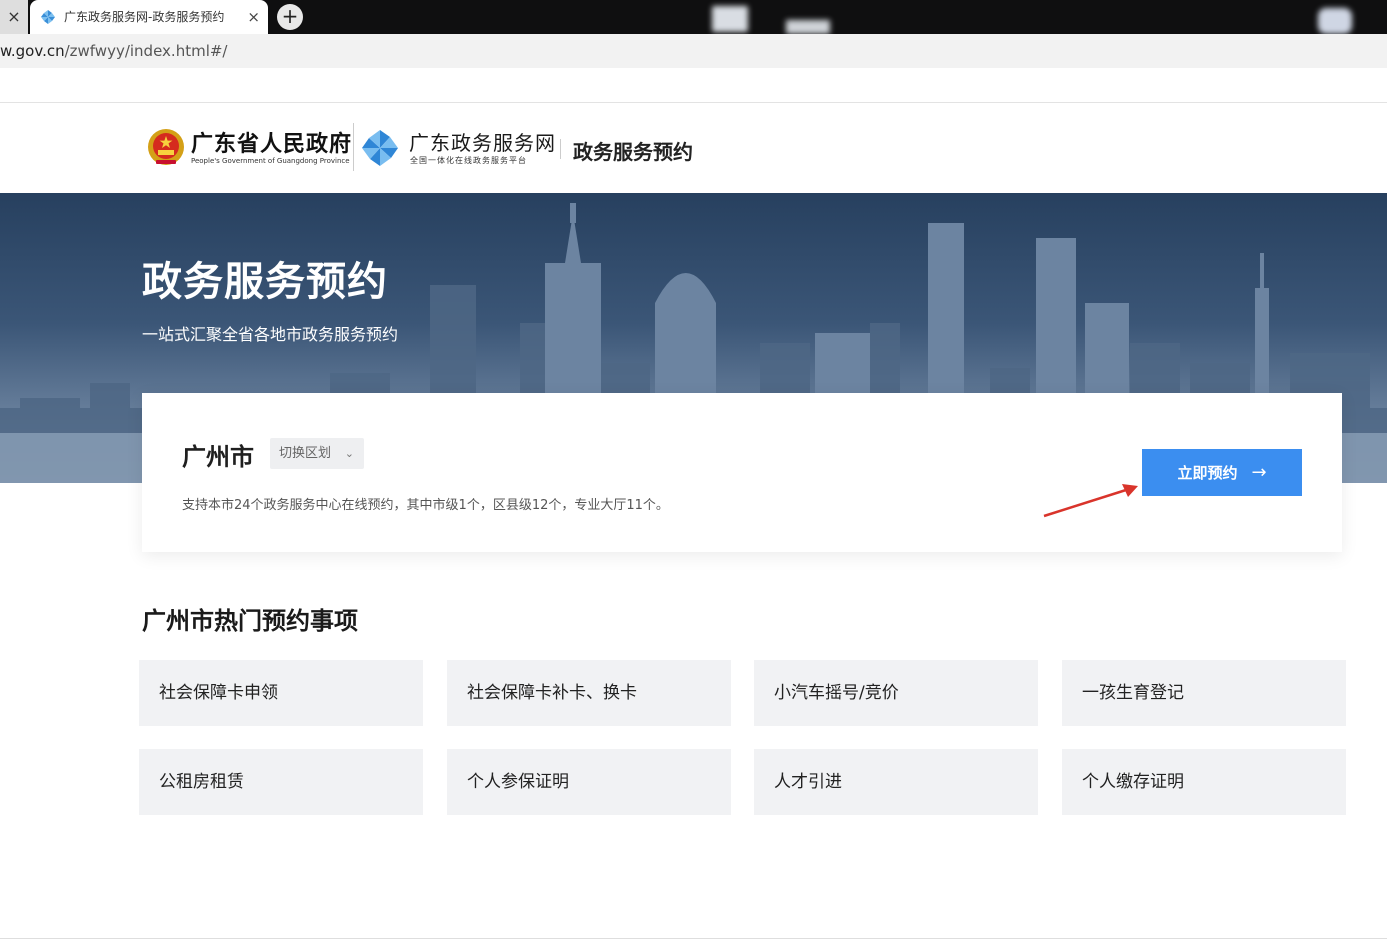 This screenshot has width=1387, height=940. What do you see at coordinates (693, 51) in the screenshot?
I see `address-bar: w.gov.cn/zwfwyy/index.html#/` at bounding box center [693, 51].